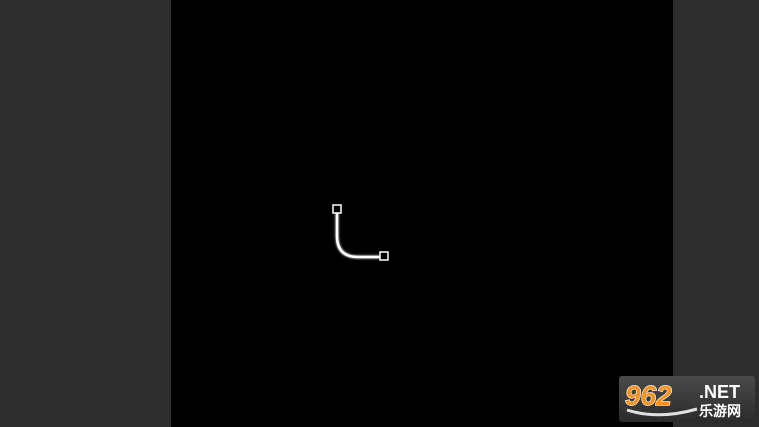  I want to click on watermark-domain: .NET, so click(719, 392).